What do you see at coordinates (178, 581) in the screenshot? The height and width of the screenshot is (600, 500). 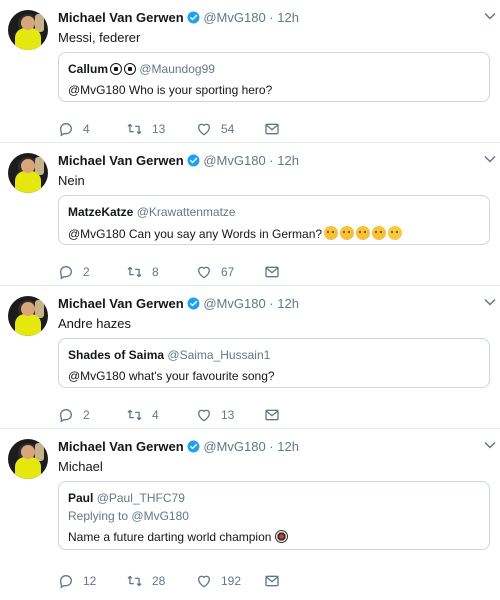 I see `tweet-actions: 12 28 192` at bounding box center [178, 581].